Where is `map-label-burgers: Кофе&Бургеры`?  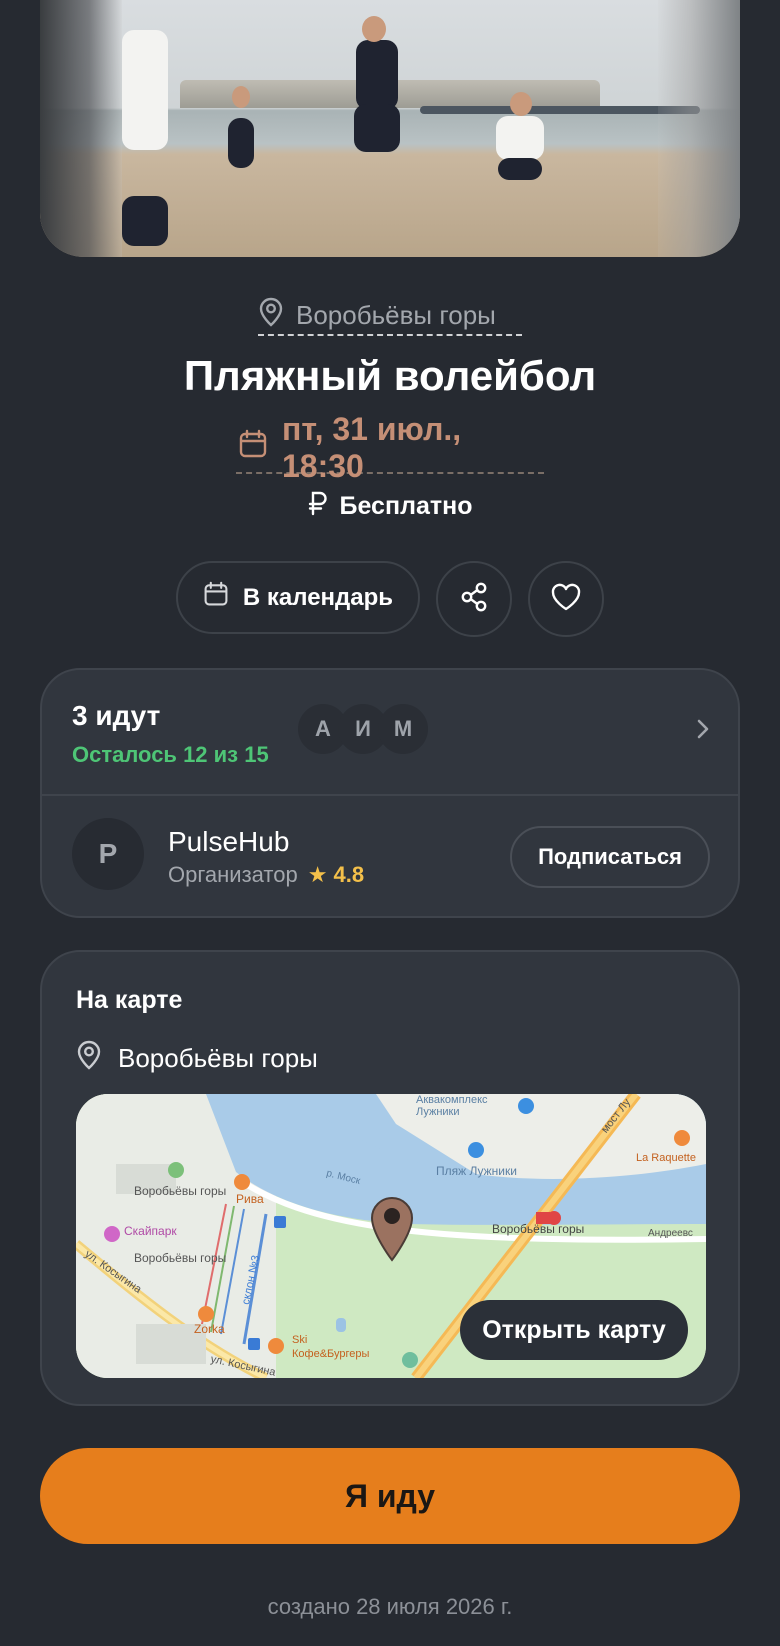
map-label-burgers: Кофе&Бургеры is located at coordinates (331, 1354).